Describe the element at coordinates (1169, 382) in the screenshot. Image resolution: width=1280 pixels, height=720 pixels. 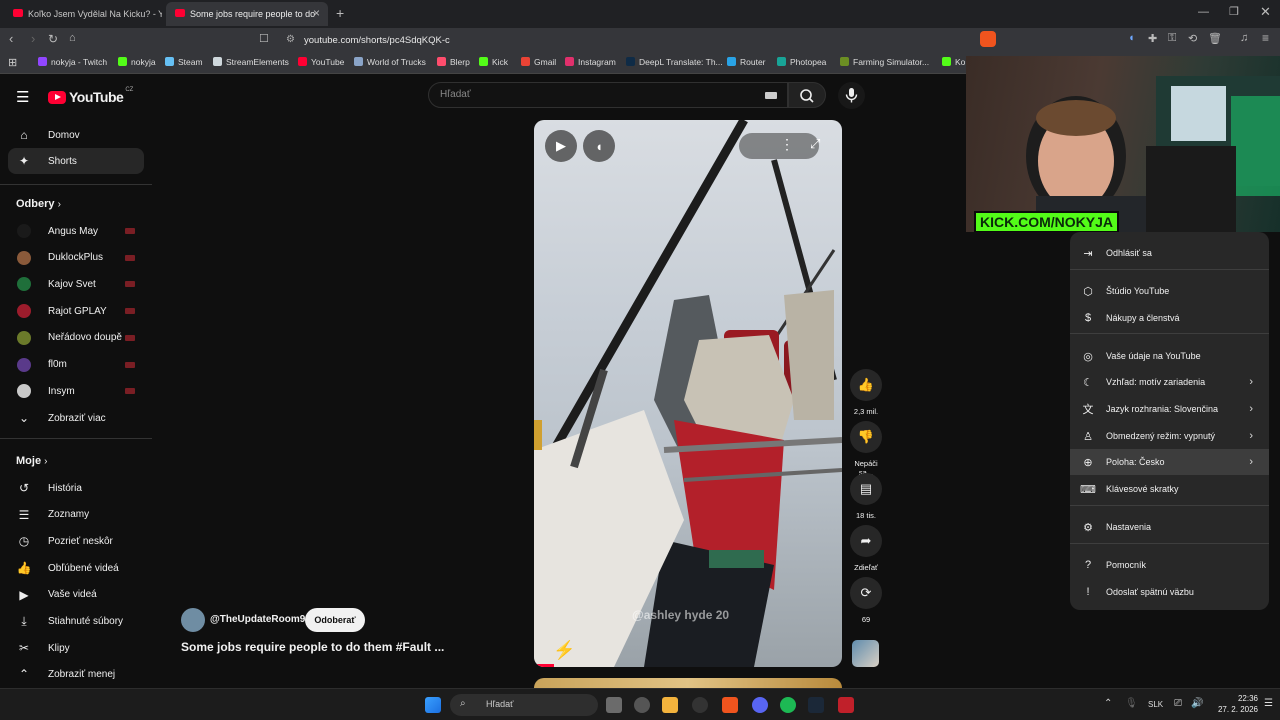
I see `account-menu-item: ☾ Vzhľad: motív zariadenia ›` at that location.